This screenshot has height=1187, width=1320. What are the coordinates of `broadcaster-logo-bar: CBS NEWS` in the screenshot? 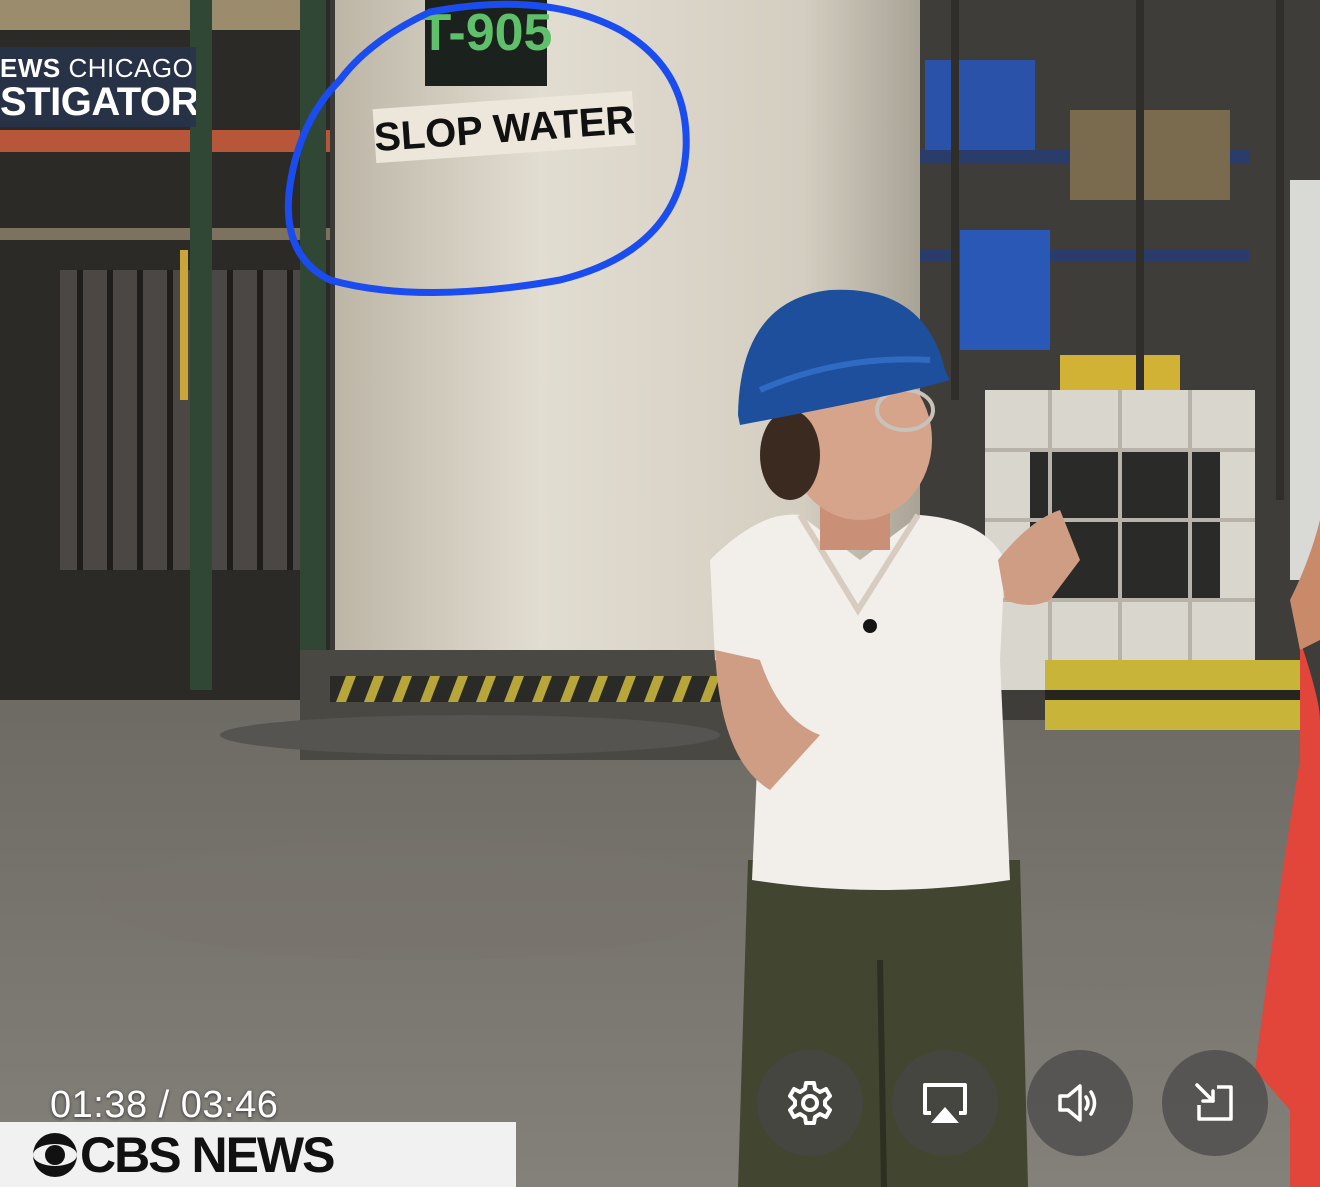 It's located at (258, 1154).